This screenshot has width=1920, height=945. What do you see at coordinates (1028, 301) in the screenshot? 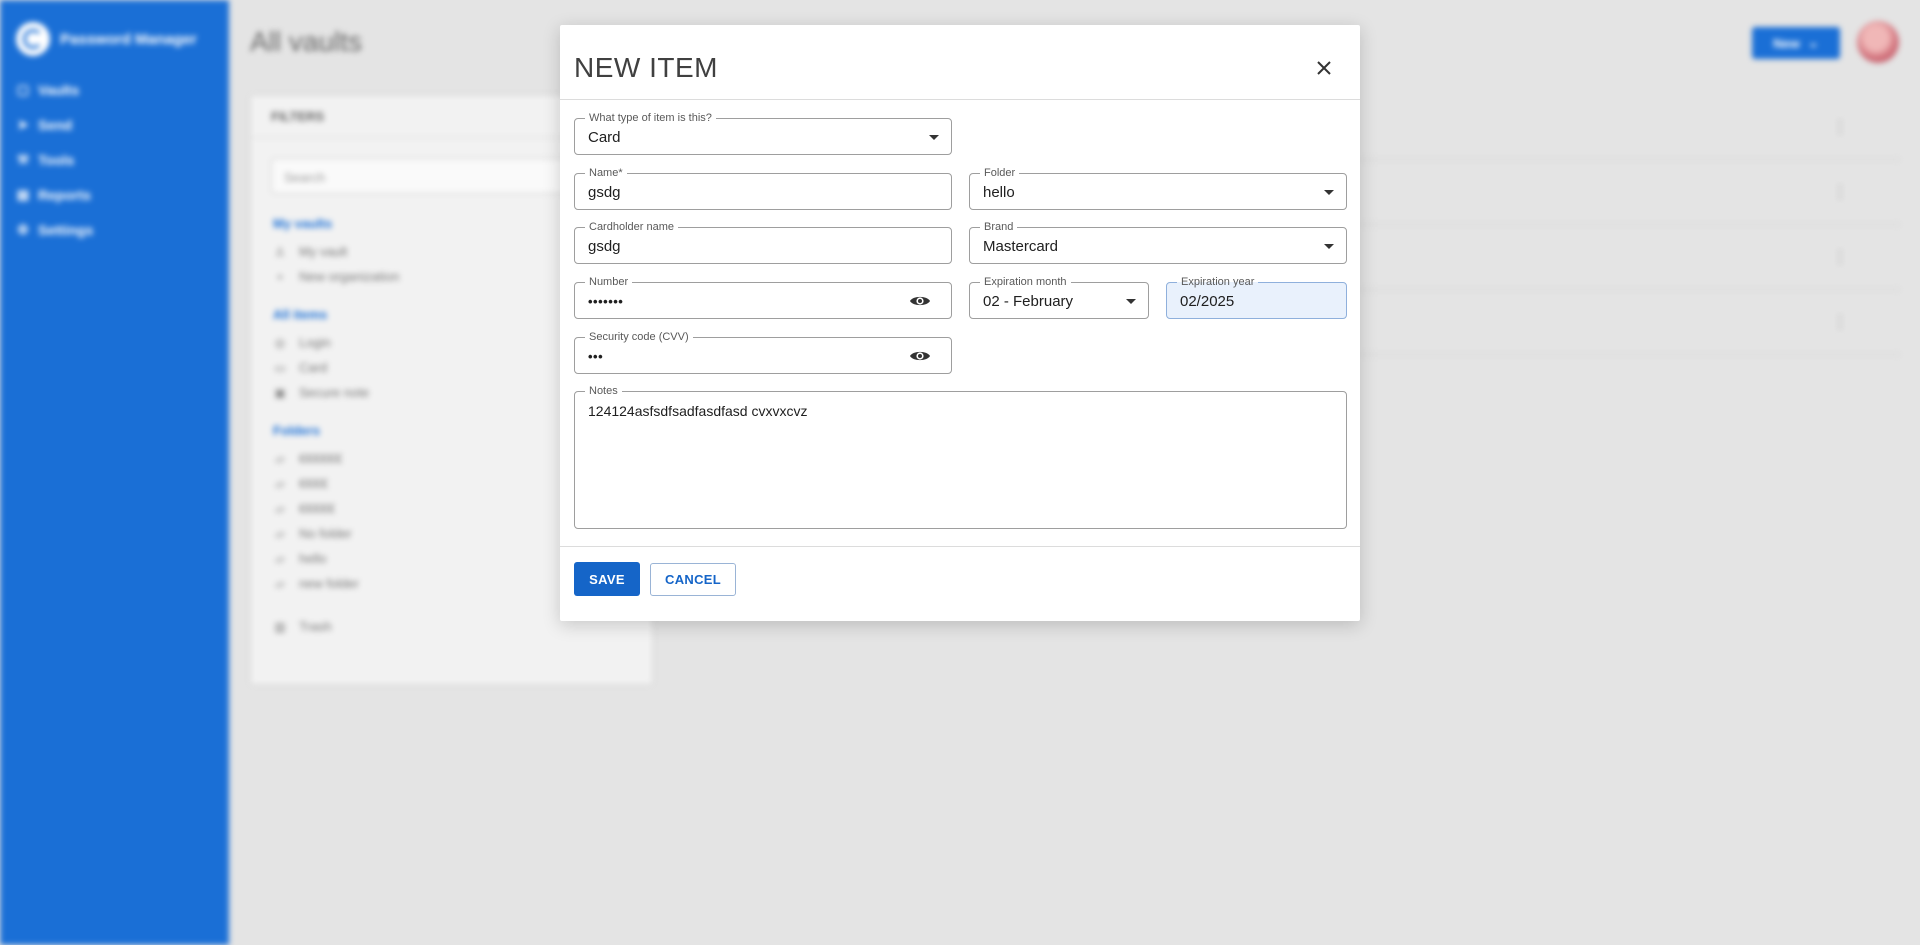
I see `expiration-month-value: 02 - February` at bounding box center [1028, 301].